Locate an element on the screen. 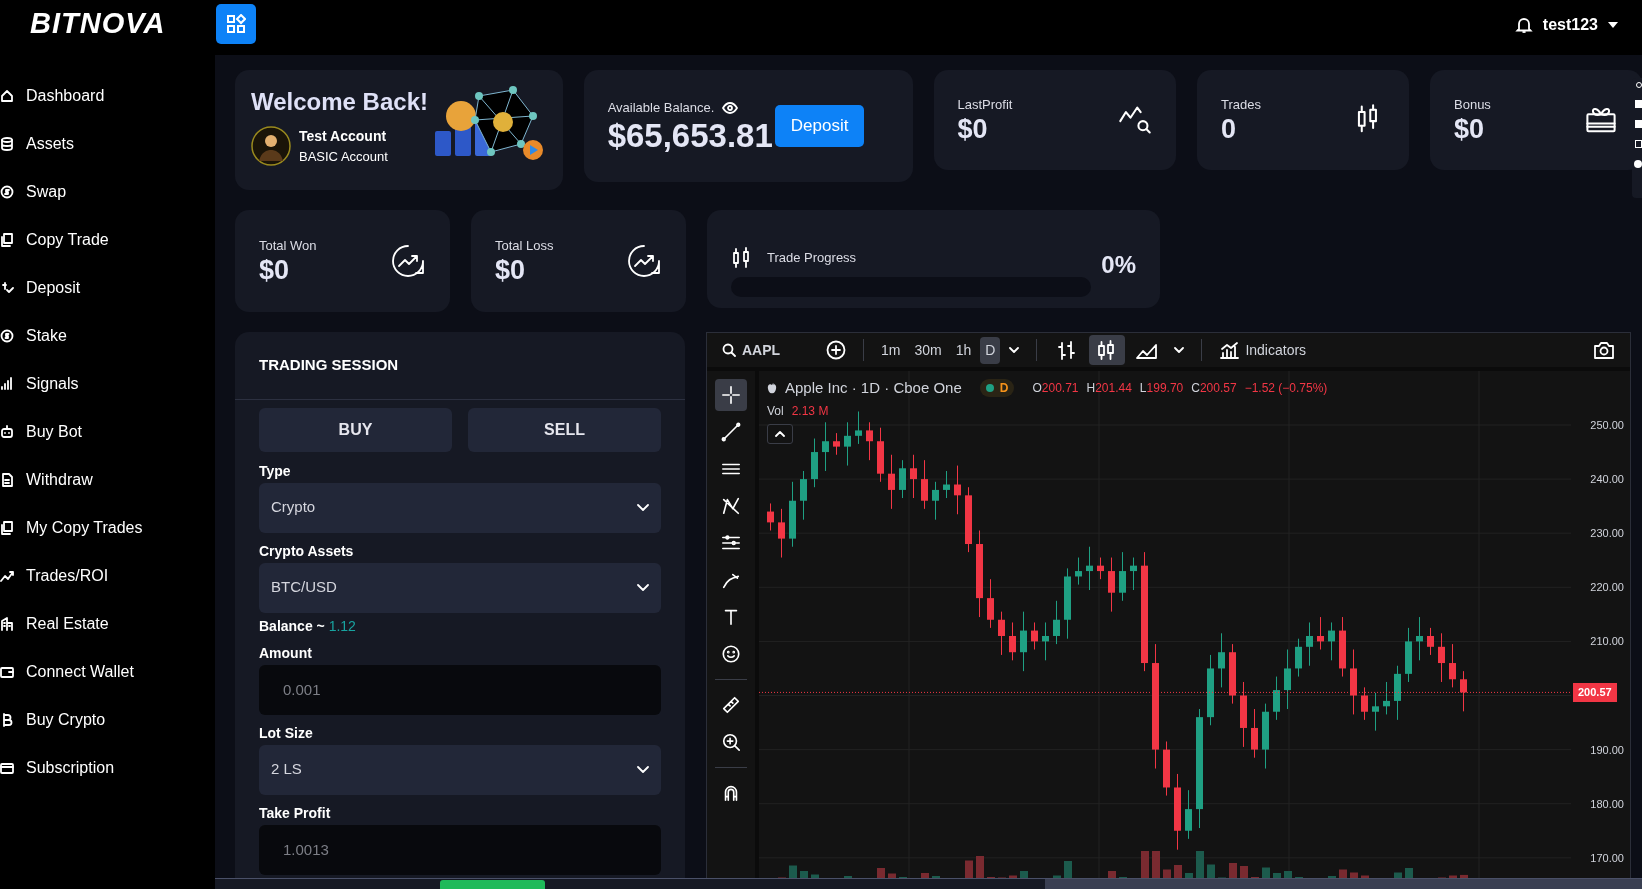  collapse-button is located at coordinates (780, 433).